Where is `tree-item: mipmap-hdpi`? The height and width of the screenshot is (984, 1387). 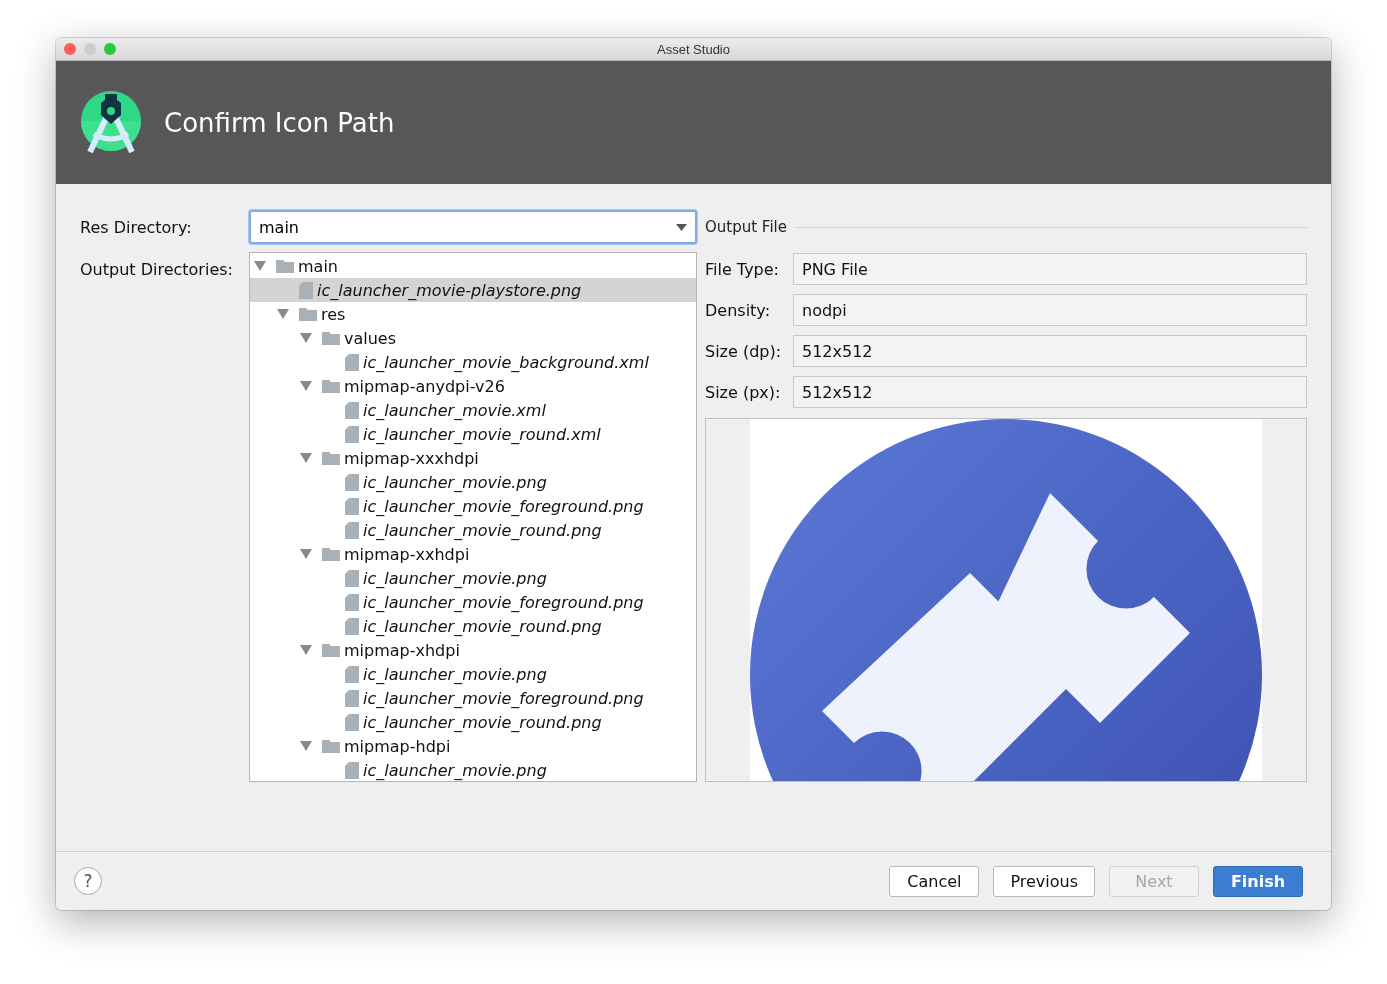 tree-item: mipmap-hdpi is located at coordinates (473, 746).